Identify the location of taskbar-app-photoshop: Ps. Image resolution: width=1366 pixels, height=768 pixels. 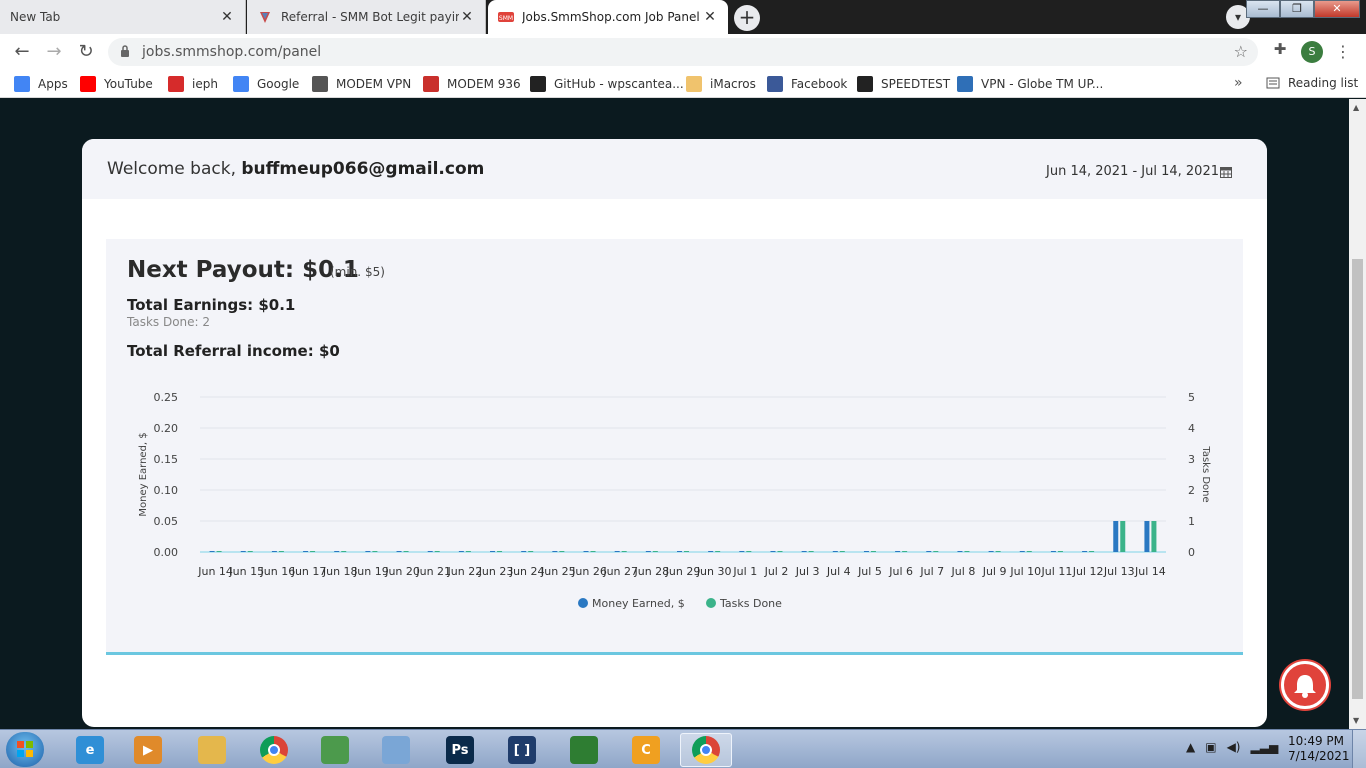
(460, 750).